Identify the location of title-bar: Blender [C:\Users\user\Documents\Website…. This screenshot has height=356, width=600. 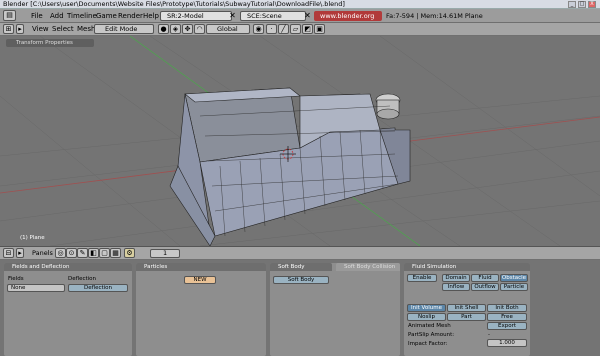
(300, 4).